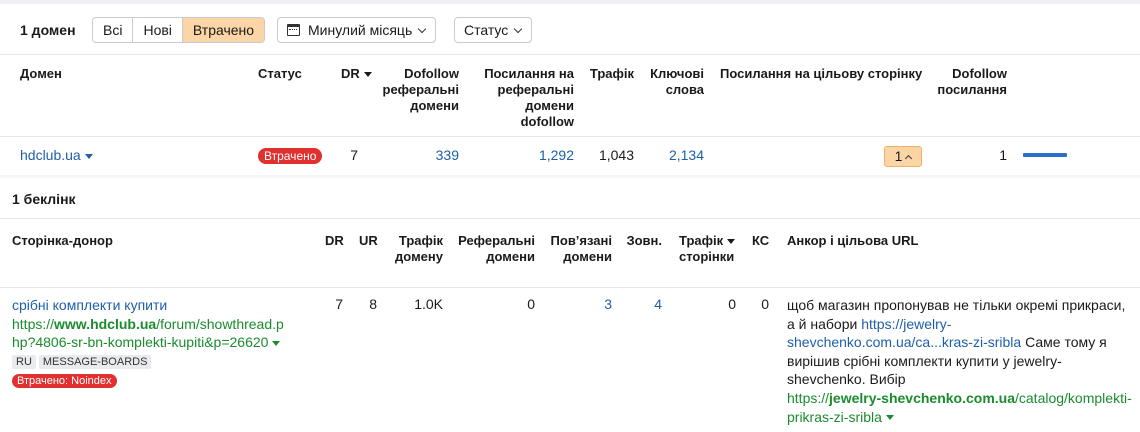  I want to click on col-header-bl-dr: DR, so click(334, 241).